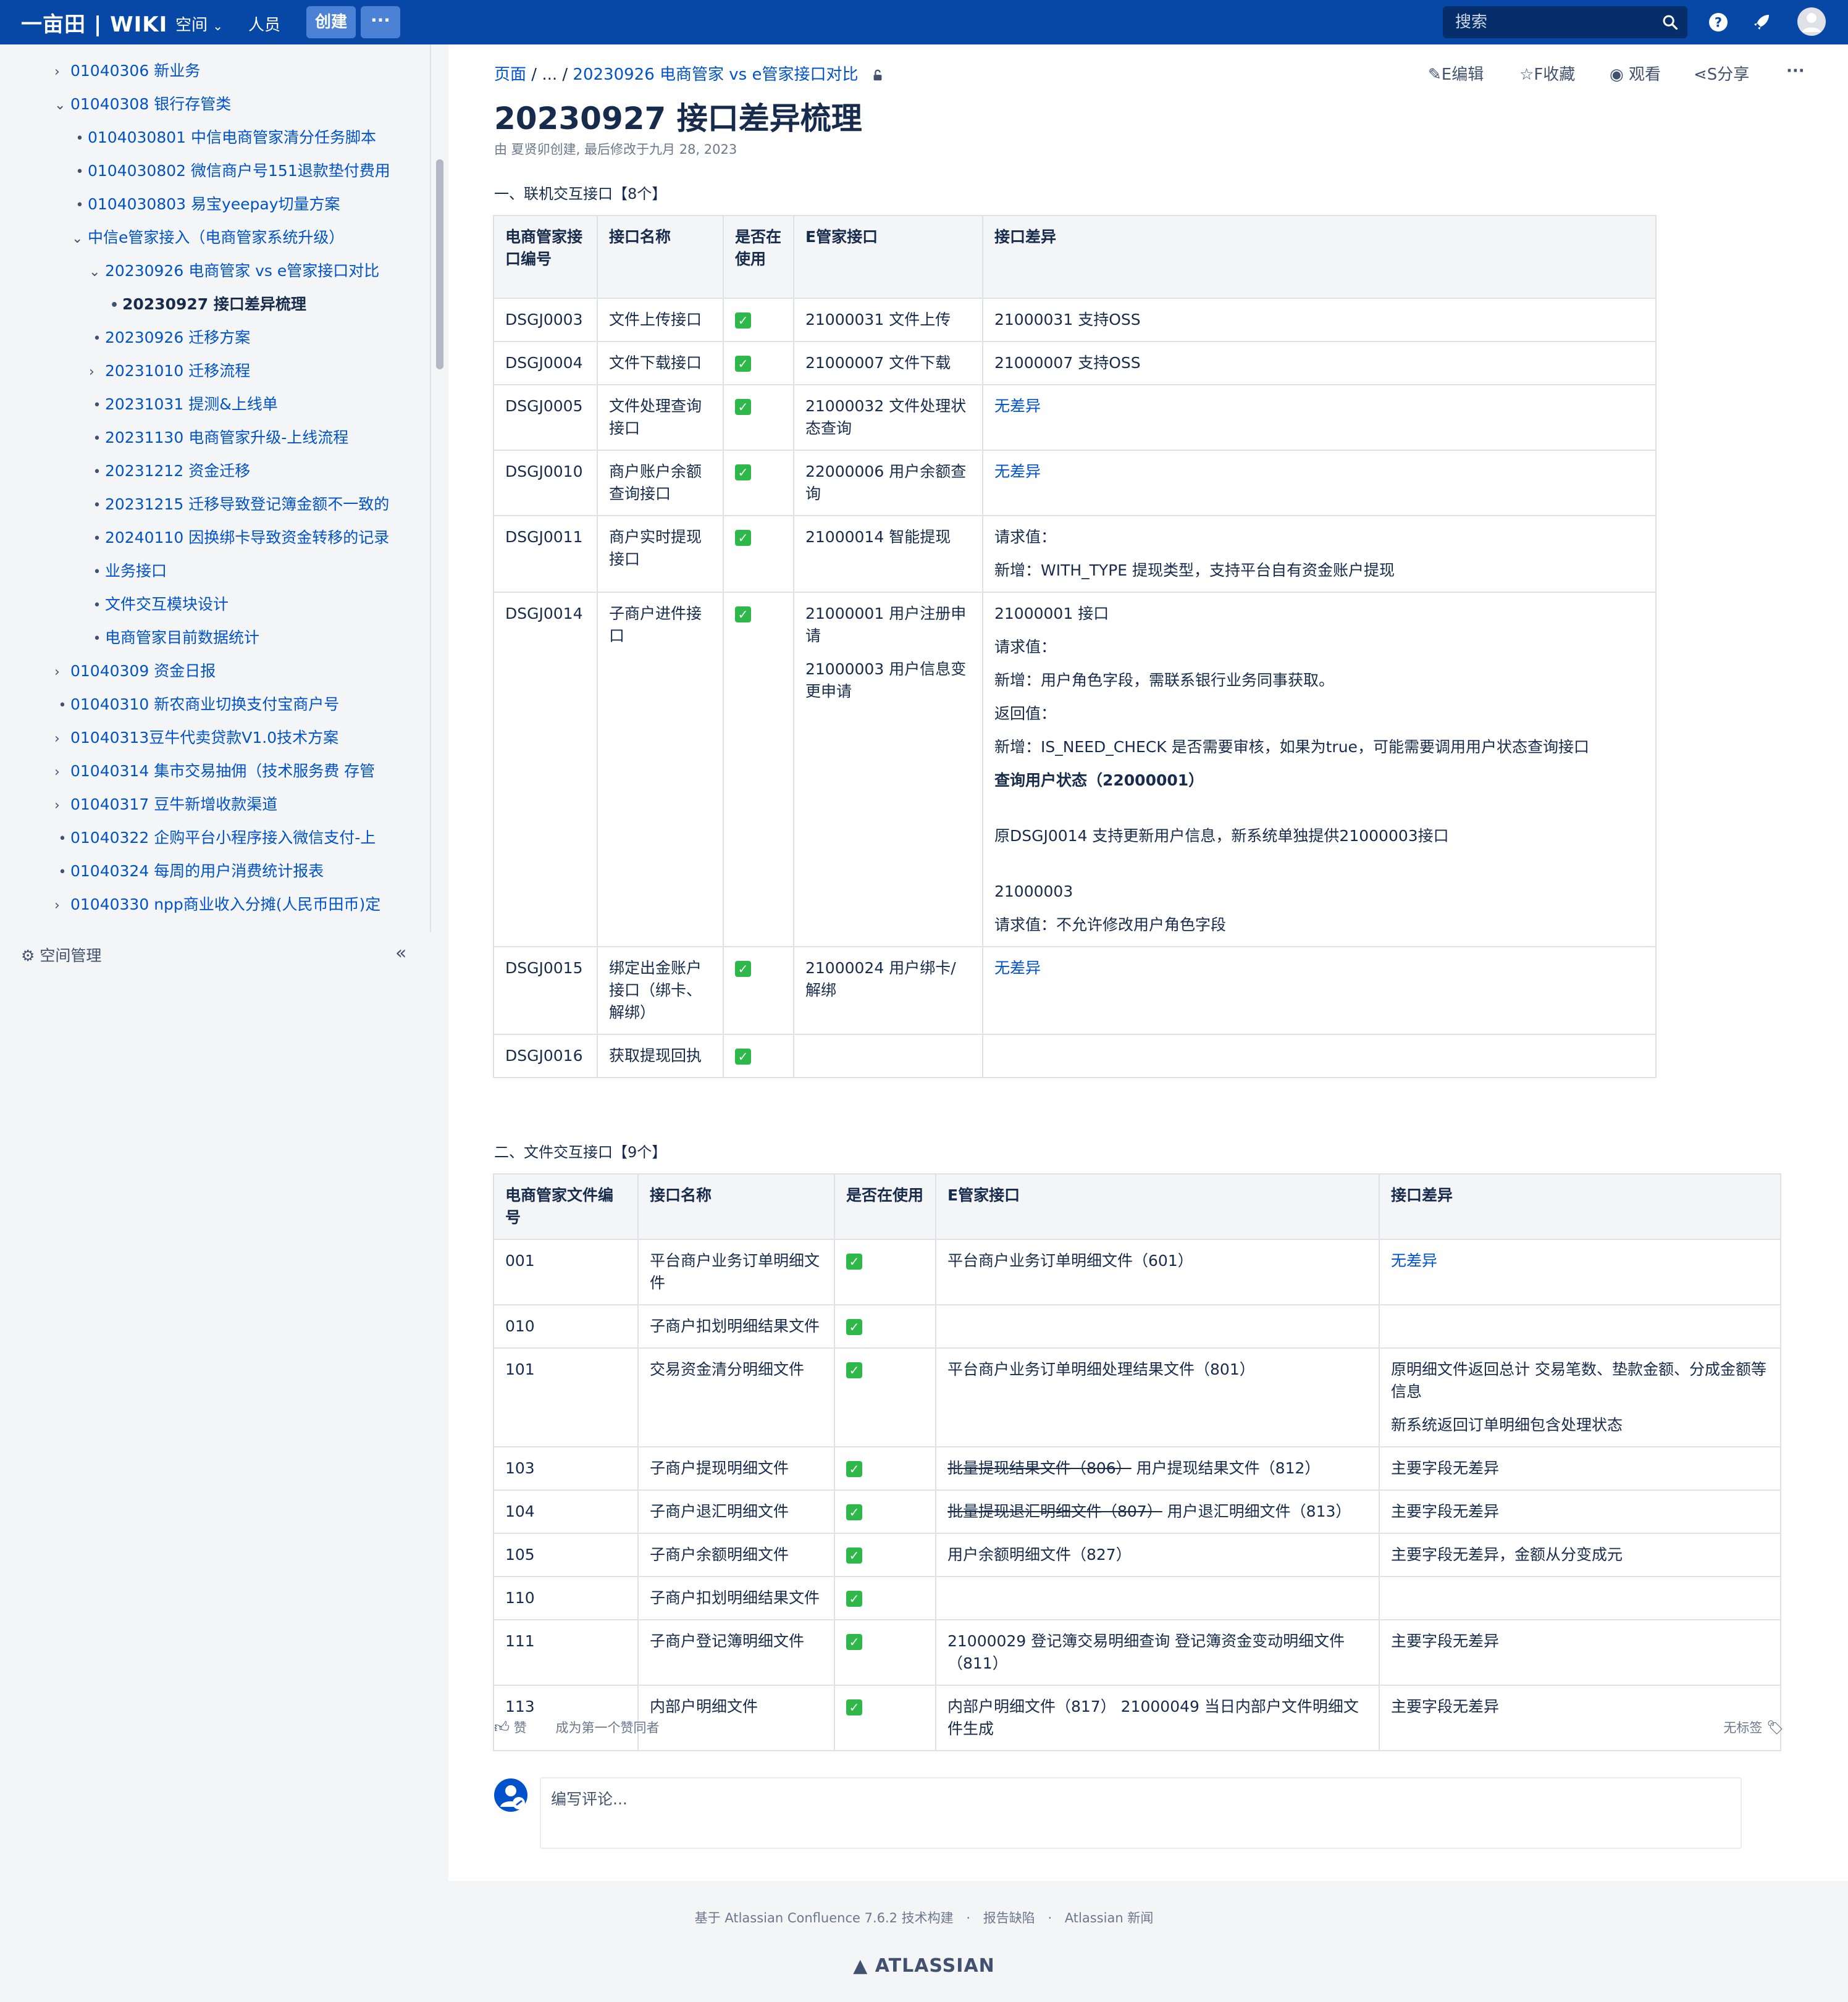 Image resolution: width=1848 pixels, height=2002 pixels. I want to click on sidebar-item: • 20231215 迁移导致登记簿金额不一致的, so click(257, 504).